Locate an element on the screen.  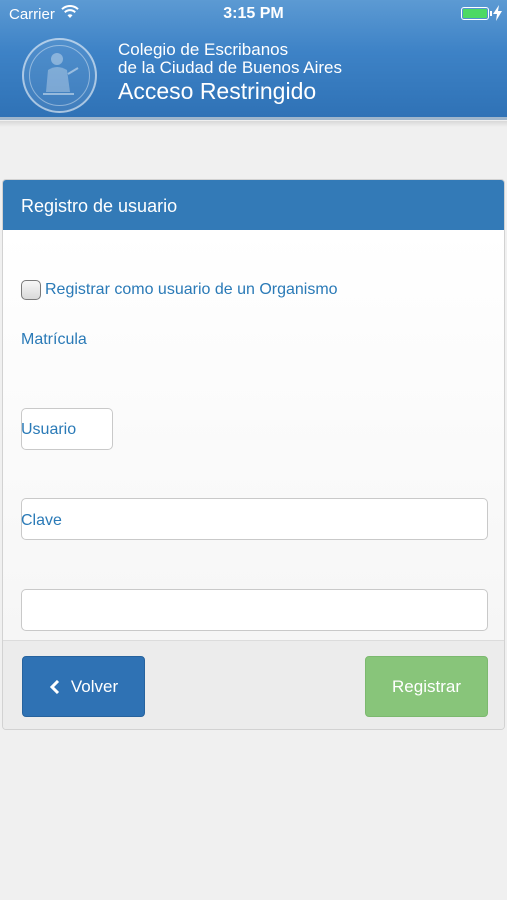
clave-label: Clave is located at coordinates (41, 520).